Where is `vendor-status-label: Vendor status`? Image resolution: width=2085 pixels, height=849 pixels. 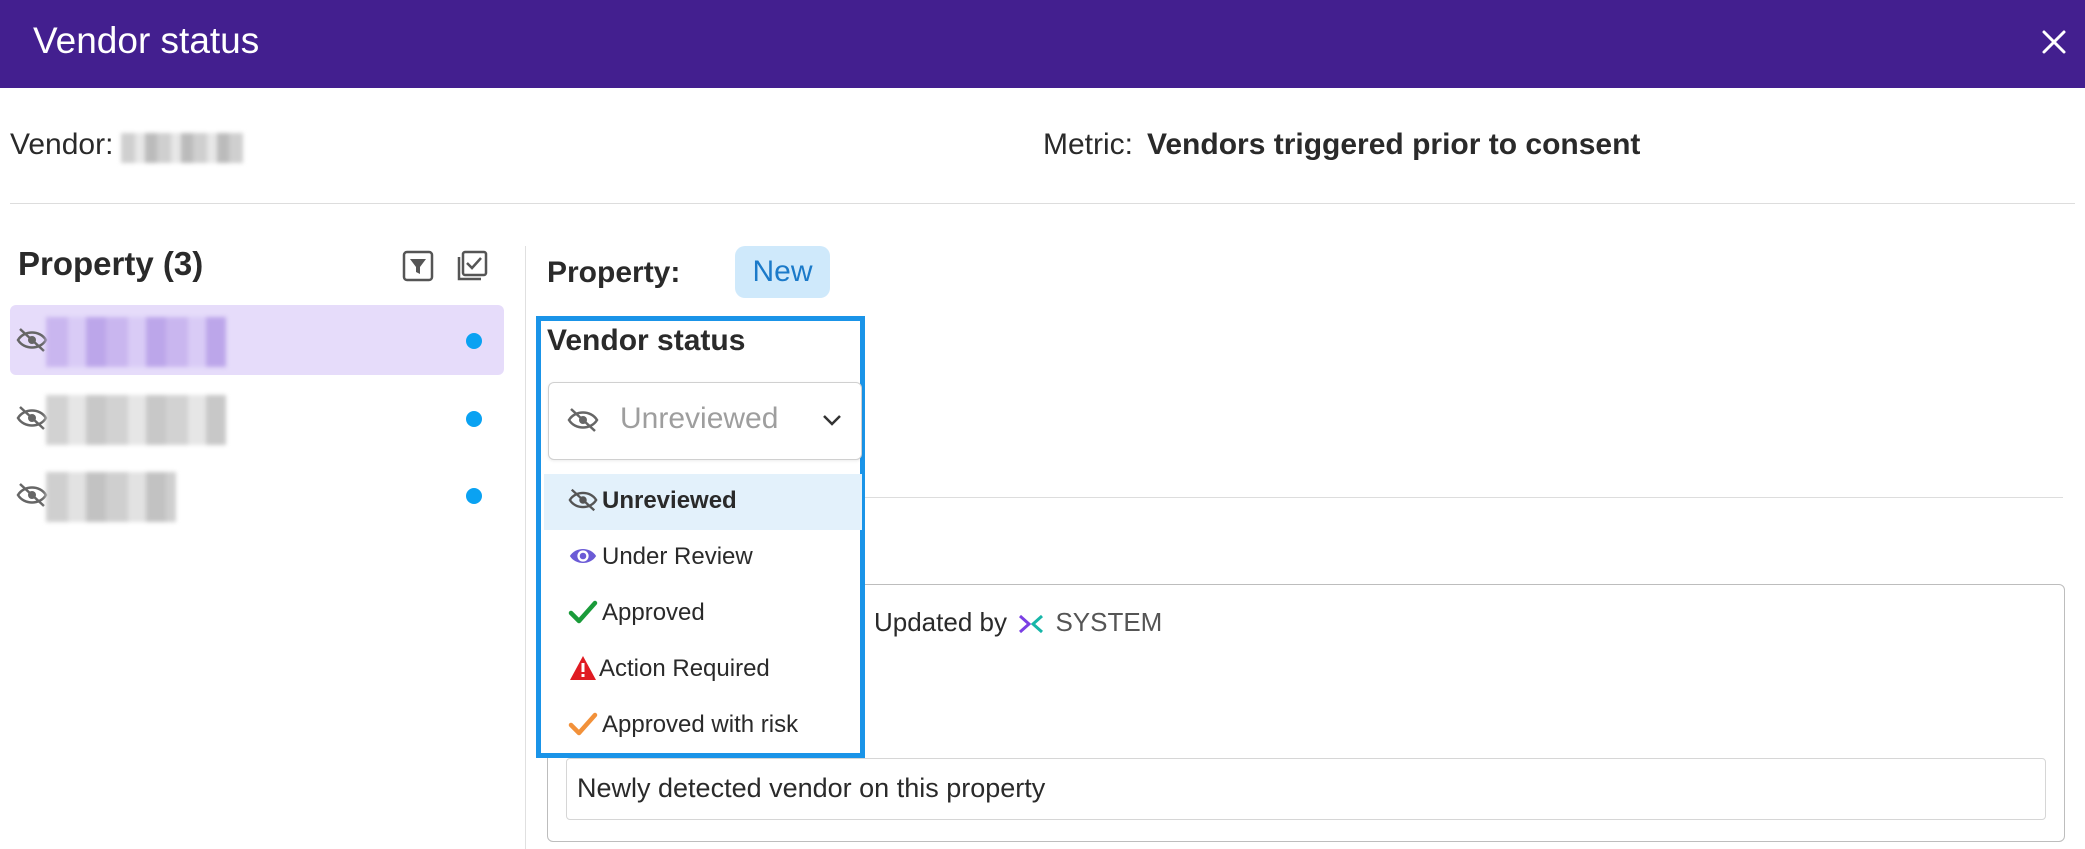
vendor-status-label: Vendor status is located at coordinates (646, 340).